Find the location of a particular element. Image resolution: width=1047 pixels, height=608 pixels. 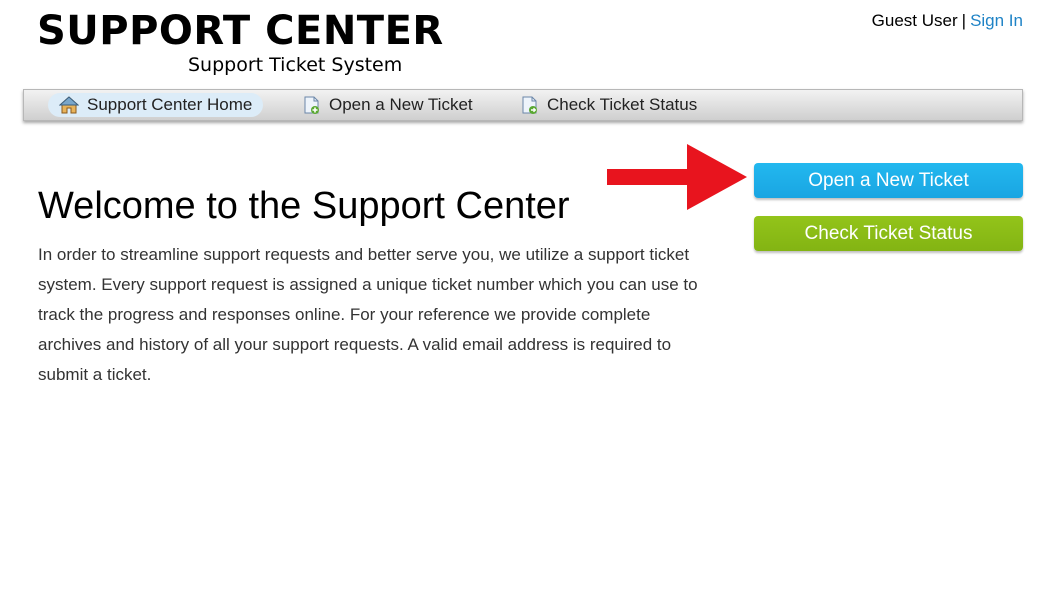

nav-item-label: Open a New Ticket is located at coordinates (401, 104).